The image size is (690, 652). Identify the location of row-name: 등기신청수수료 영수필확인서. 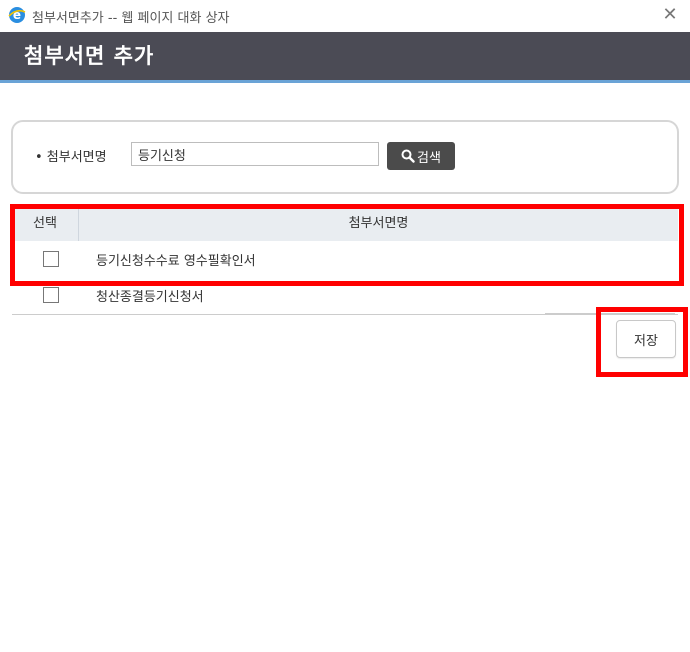
(176, 261).